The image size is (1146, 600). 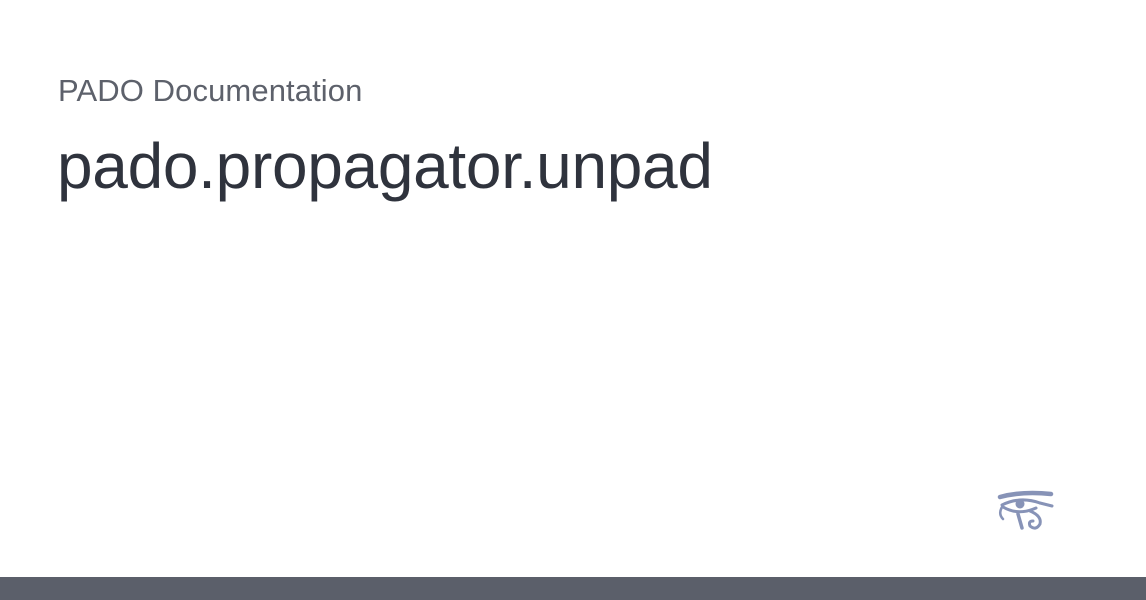 What do you see at coordinates (385, 166) in the screenshot?
I see `page-title: pado.propagator.unpad` at bounding box center [385, 166].